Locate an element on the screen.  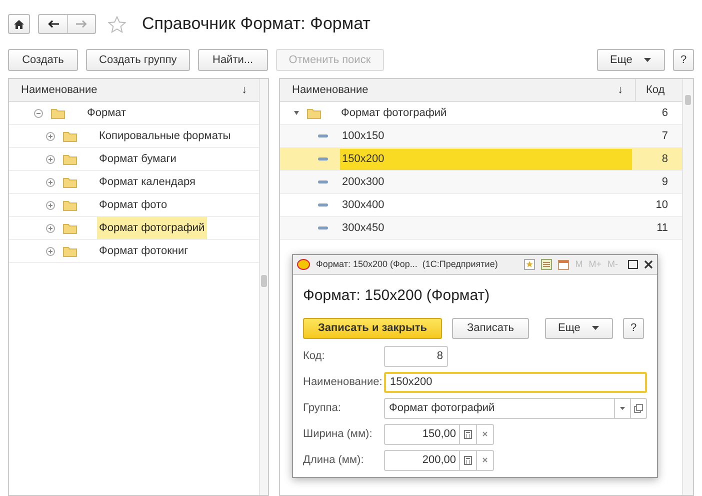
save-and-close-button: Записать и закрыть is located at coordinates (372, 328).